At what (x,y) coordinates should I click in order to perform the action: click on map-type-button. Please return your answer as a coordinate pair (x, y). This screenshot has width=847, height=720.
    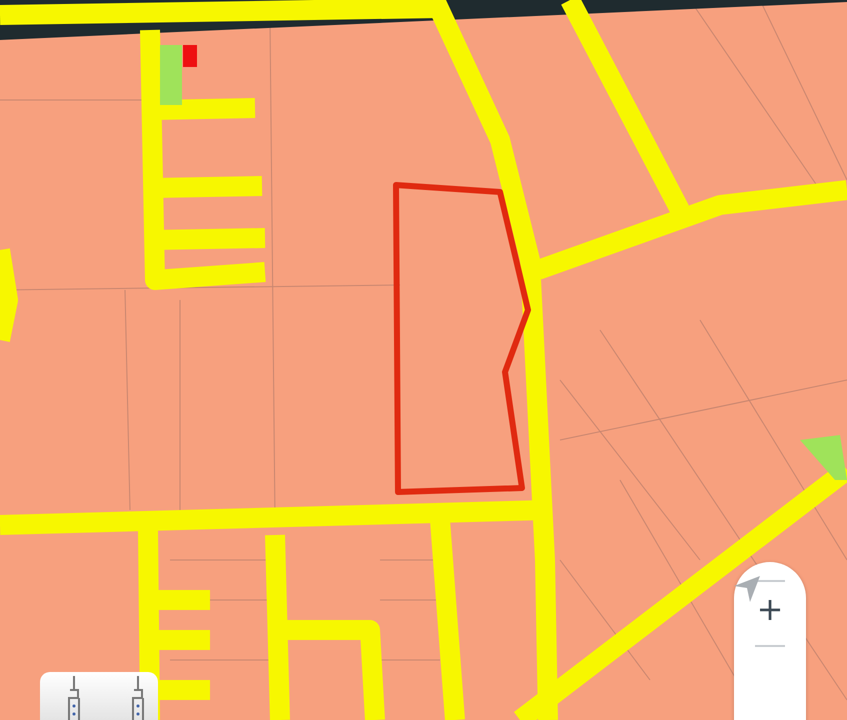
    Looking at the image, I should click on (99, 696).